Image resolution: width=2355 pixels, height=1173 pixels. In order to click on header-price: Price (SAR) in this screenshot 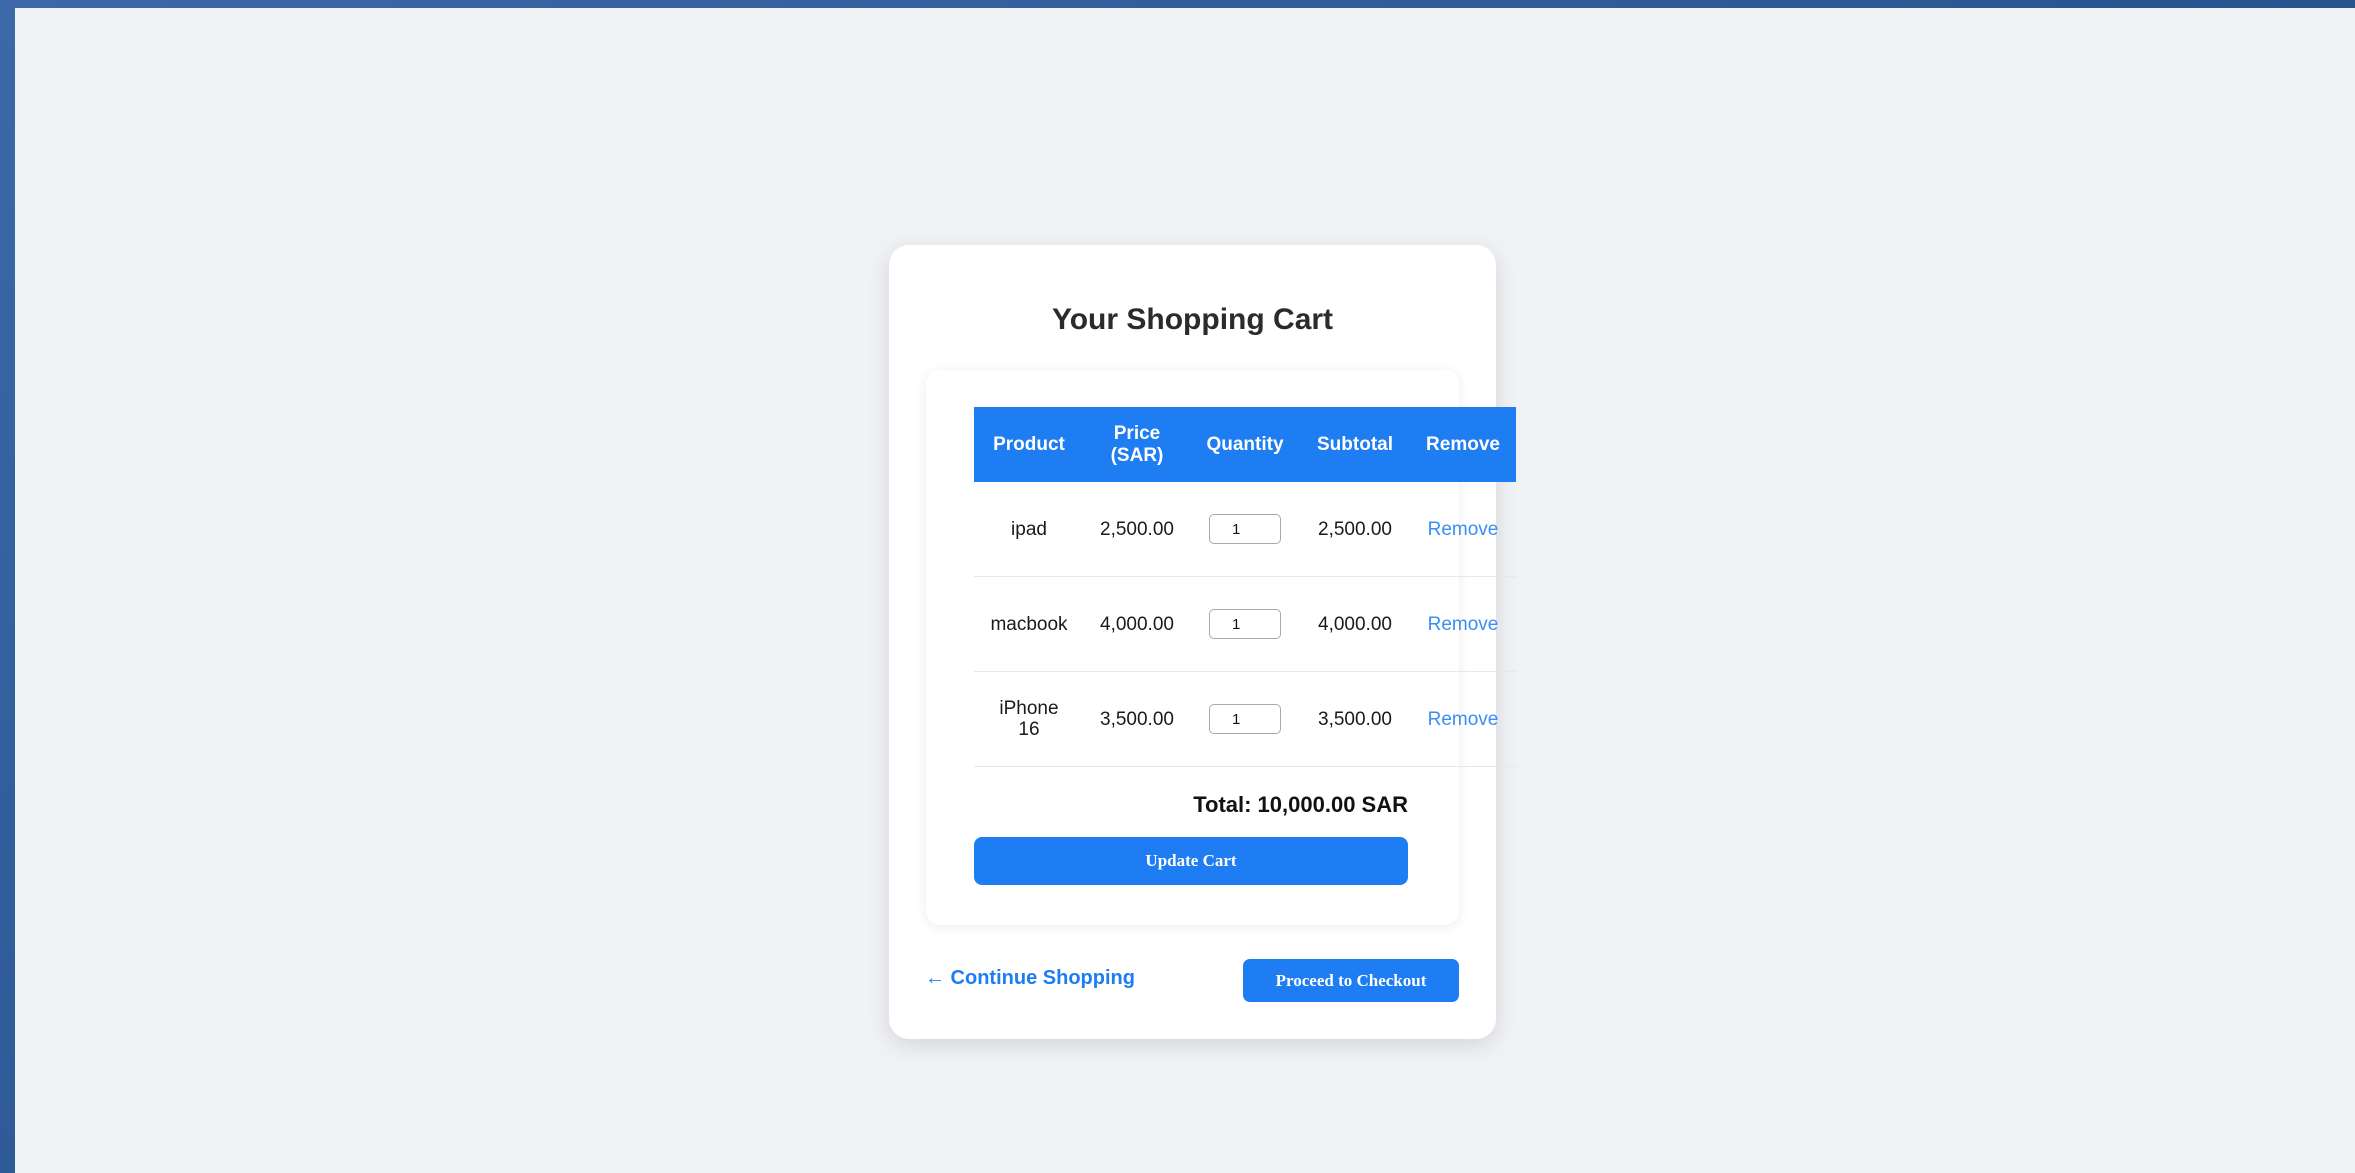, I will do `click(1137, 444)`.